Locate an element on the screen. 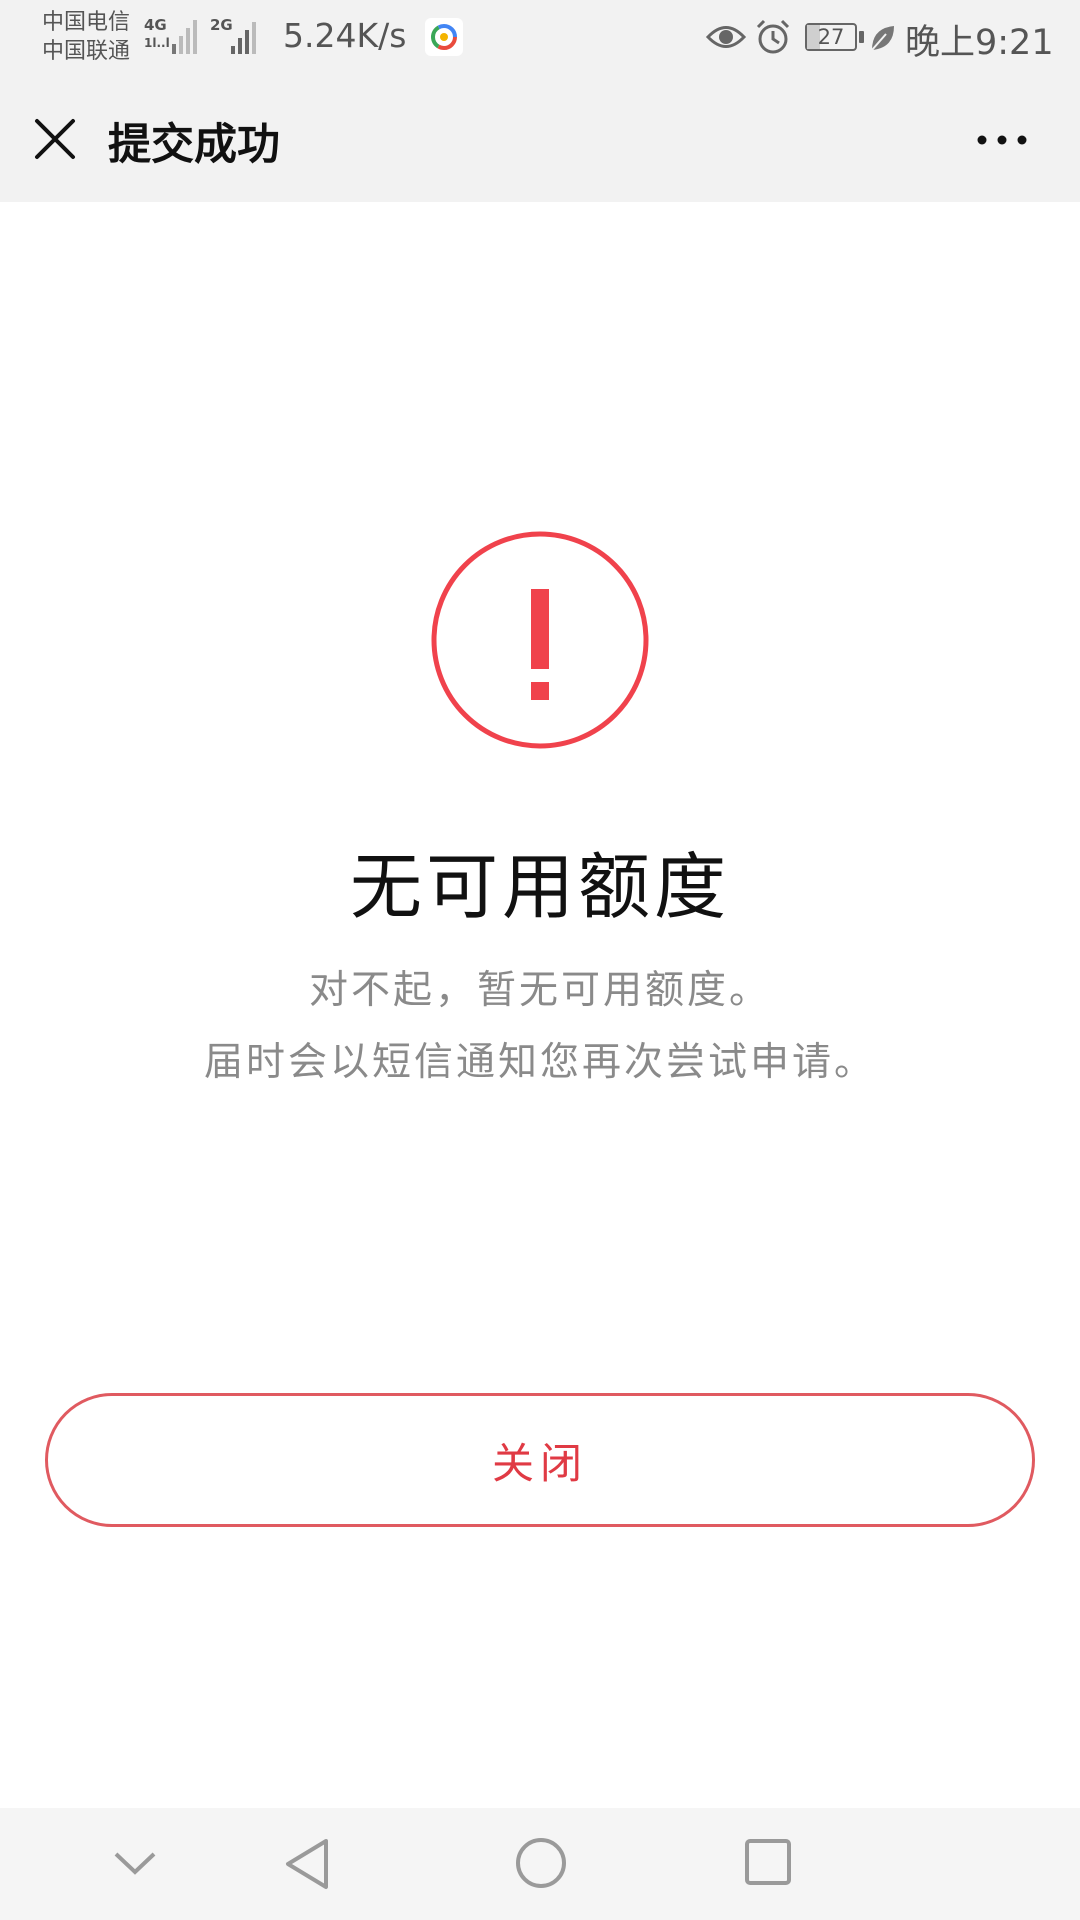 This screenshot has height=1920, width=1080. signal-2: 2G is located at coordinates (238, 36).